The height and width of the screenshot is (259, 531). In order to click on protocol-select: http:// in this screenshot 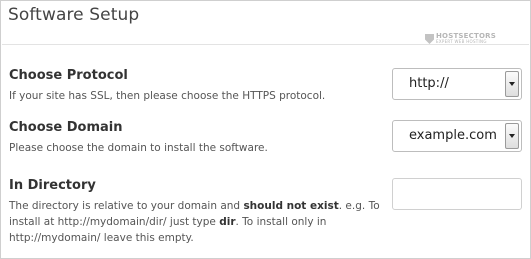, I will do `click(457, 84)`.